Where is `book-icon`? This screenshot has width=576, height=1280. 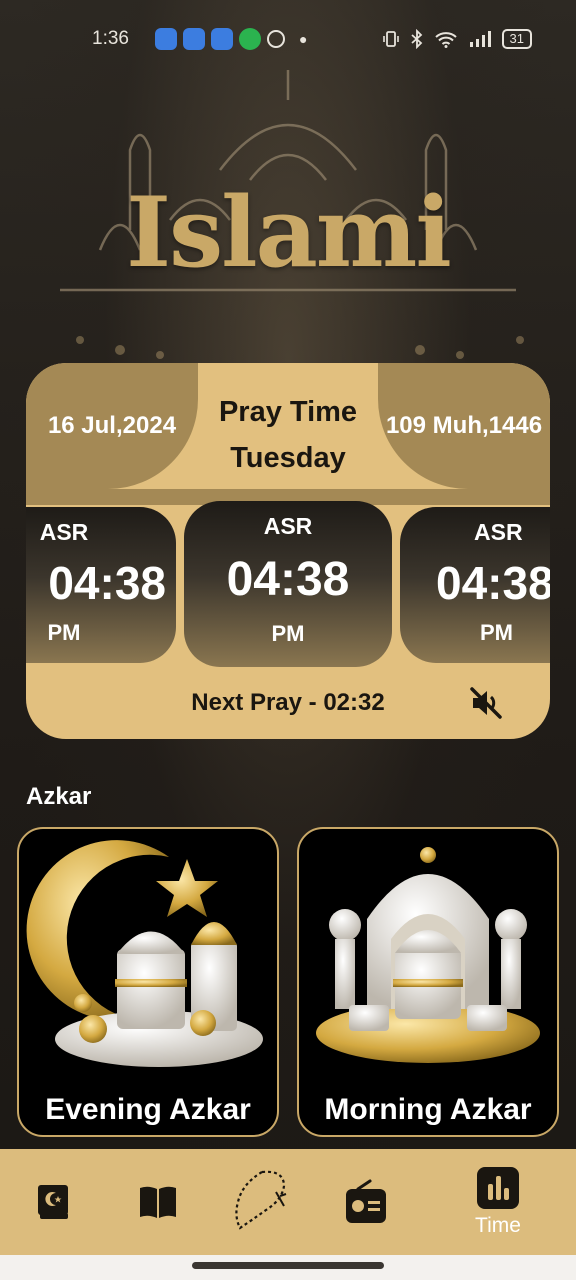
book-icon is located at coordinates (158, 1202).